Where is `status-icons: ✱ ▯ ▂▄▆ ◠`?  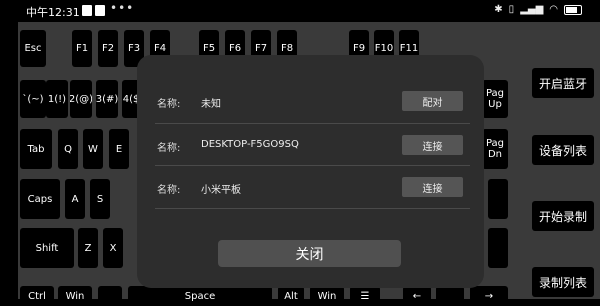 status-icons: ✱ ▯ ▂▄▆ ◠ is located at coordinates (538, 9).